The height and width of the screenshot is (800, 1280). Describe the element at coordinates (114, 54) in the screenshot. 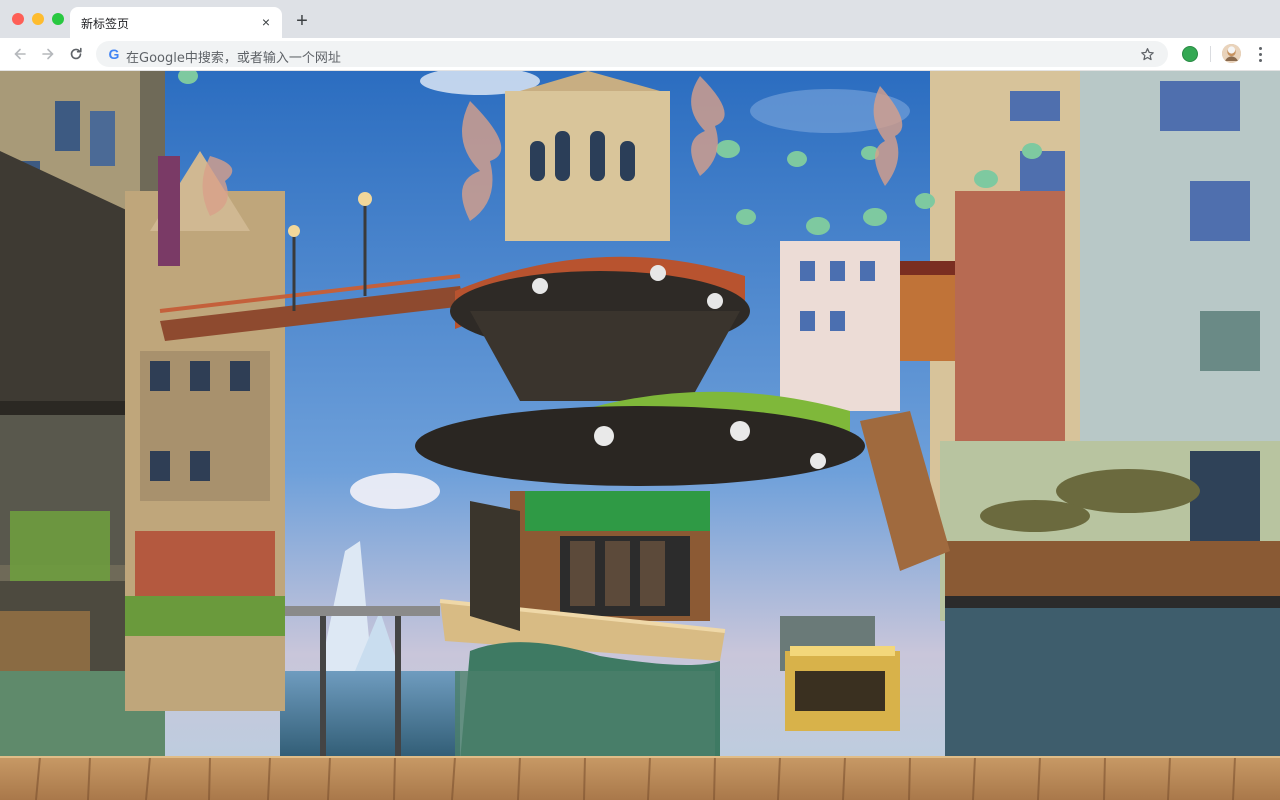

I see `google-icon: G` at that location.